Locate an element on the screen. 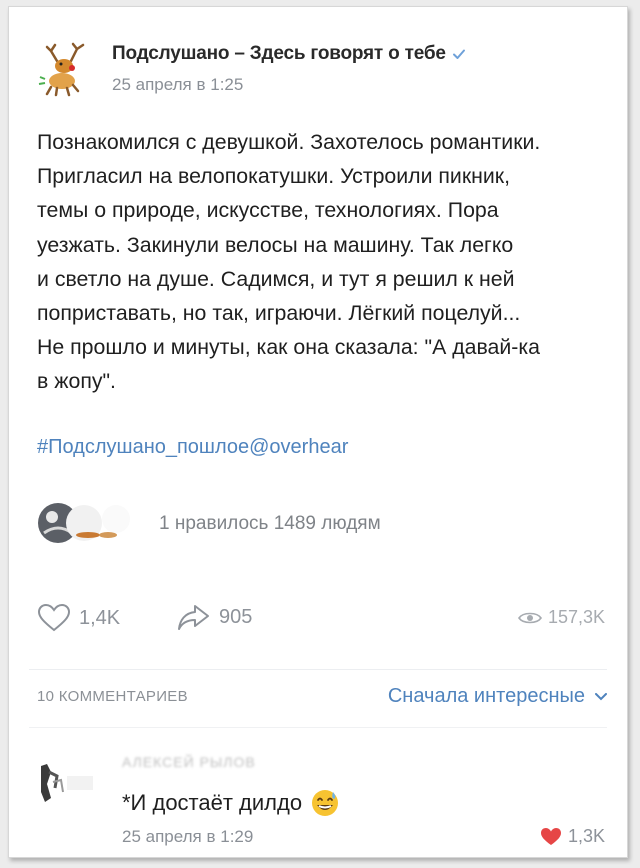  group-avatar is located at coordinates (66, 68).